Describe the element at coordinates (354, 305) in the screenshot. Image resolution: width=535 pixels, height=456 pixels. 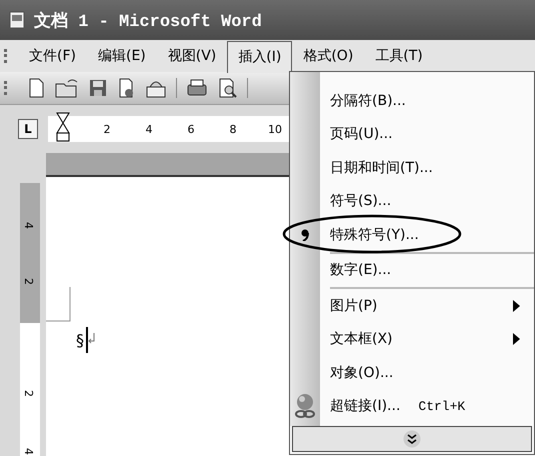
I see `menu-entry-label: 图片(P)` at that location.